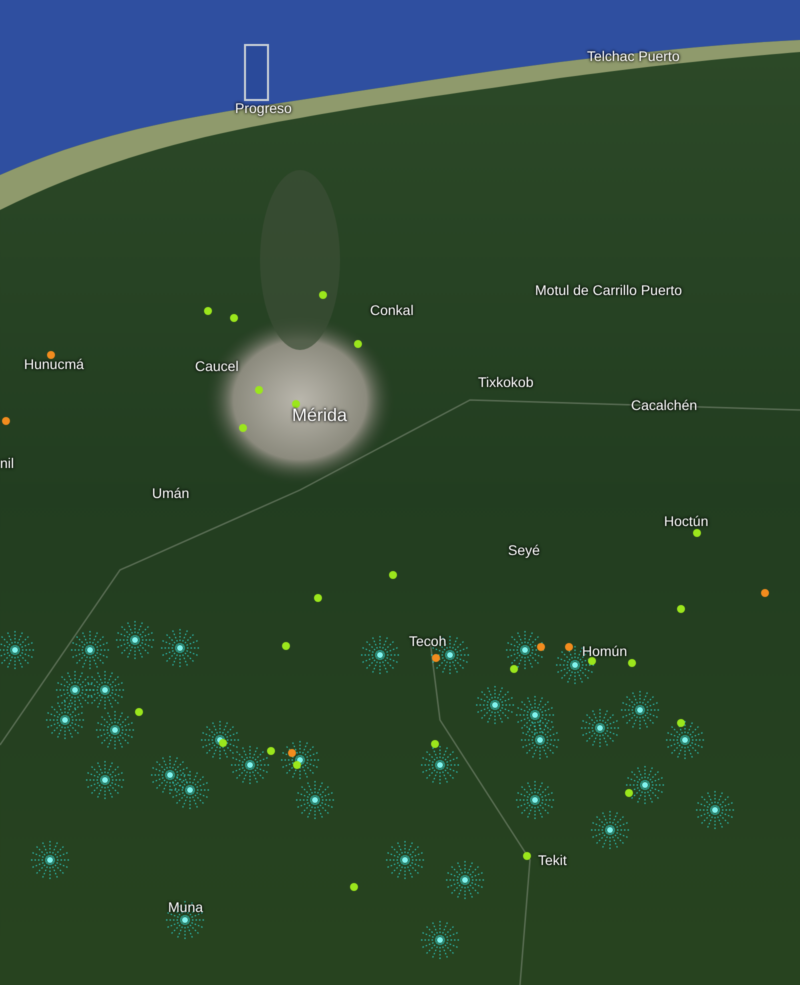 This screenshot has height=985, width=800. I want to click on place-label: Umán, so click(171, 493).